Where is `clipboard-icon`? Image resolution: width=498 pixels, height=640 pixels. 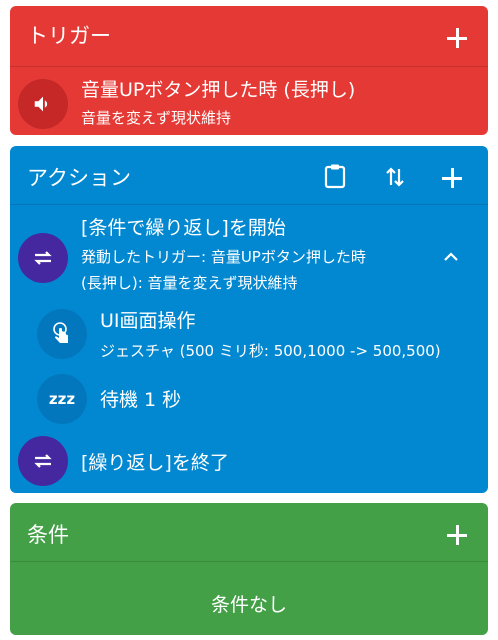 clipboard-icon is located at coordinates (335, 176).